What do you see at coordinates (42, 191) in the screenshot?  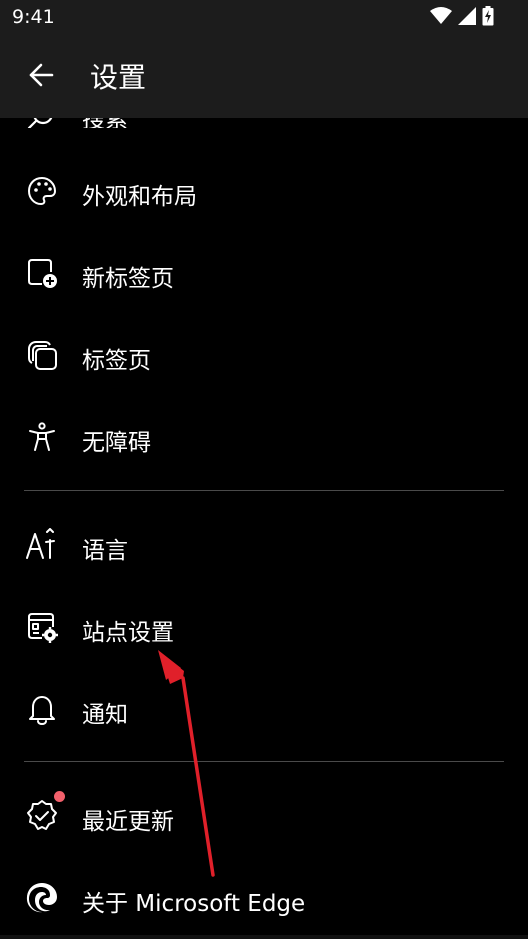 I see `palette-icon` at bounding box center [42, 191].